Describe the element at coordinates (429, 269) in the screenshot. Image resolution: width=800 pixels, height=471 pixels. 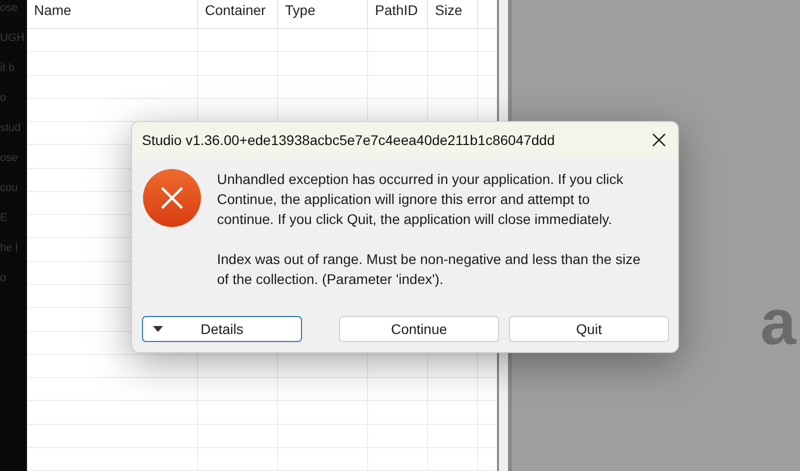
I see `error-message: Index was out of range. Must be non-negative and less than the size of the collection. (Parameter 'index').` at that location.